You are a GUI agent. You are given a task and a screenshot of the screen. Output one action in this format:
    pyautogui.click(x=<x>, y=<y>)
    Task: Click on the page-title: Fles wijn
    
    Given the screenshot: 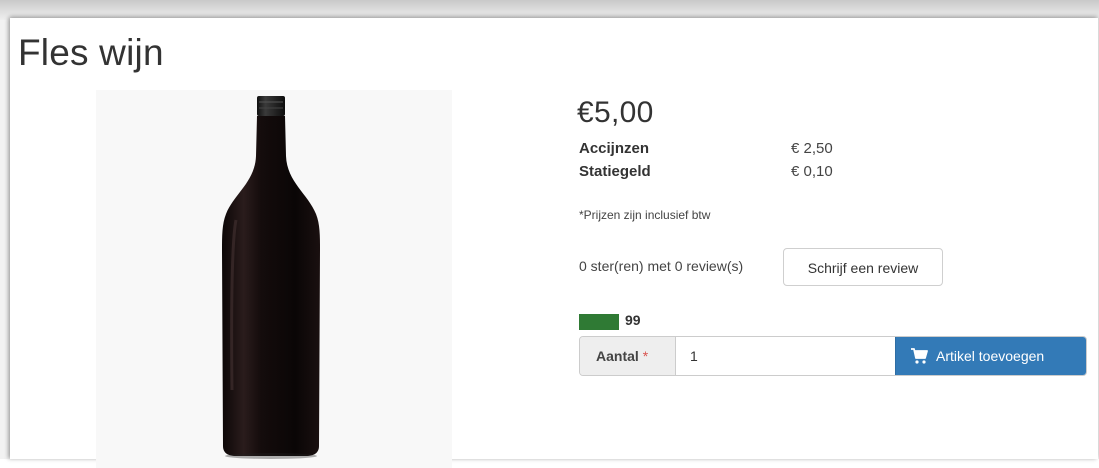 What is the action you would take?
    pyautogui.click(x=91, y=52)
    